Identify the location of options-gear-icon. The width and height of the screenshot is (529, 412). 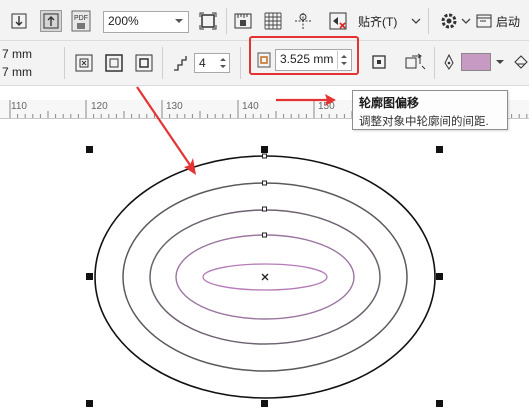
(449, 21).